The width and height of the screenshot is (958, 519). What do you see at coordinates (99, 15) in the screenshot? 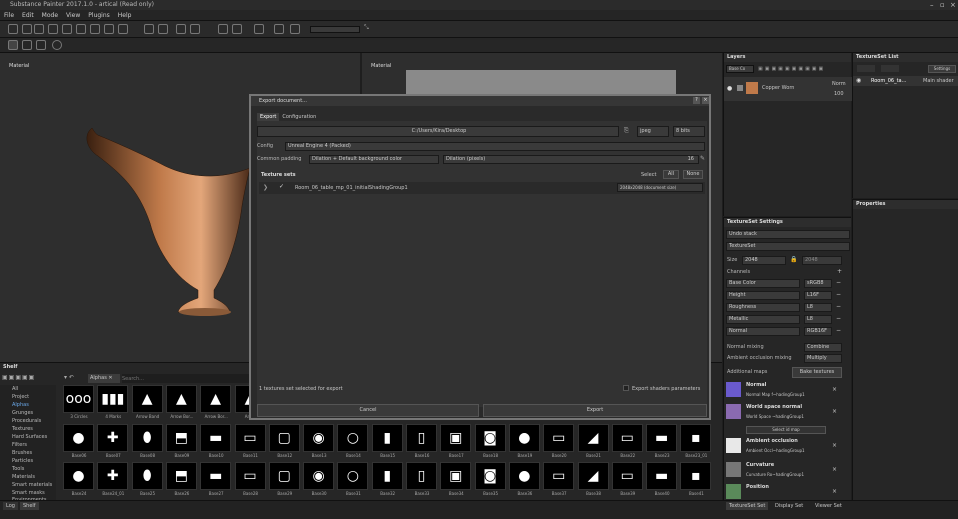
I see `menu-plugins: Plugins` at bounding box center [99, 15].